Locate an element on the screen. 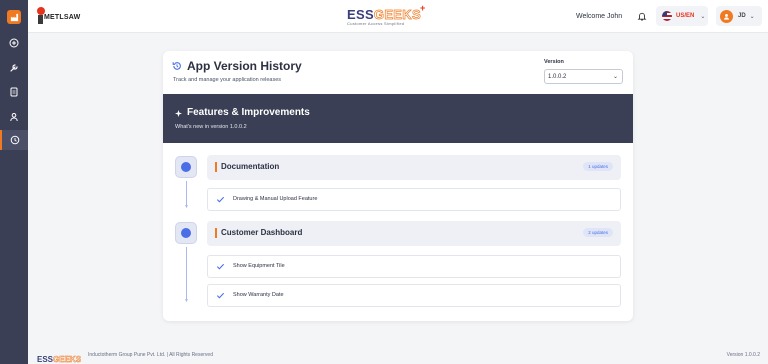 The image size is (768, 364). user-icon is located at coordinates (14, 117).